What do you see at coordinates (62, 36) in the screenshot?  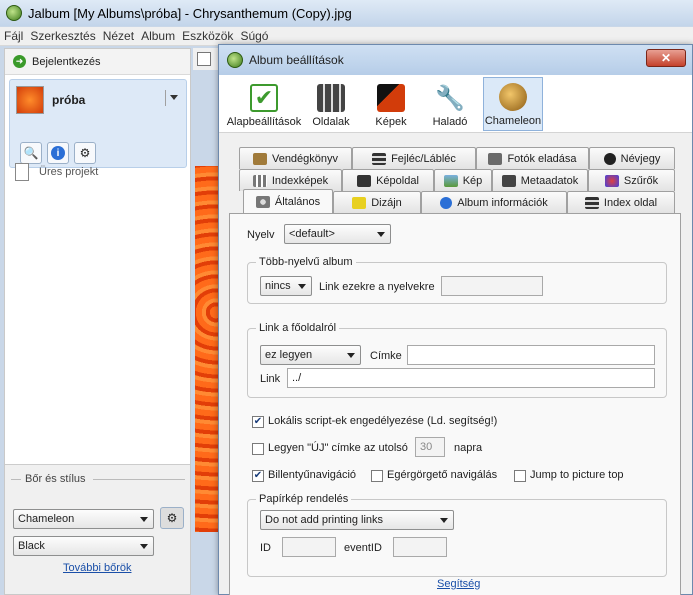 I see `menu-edit: Szerkesztés` at bounding box center [62, 36].